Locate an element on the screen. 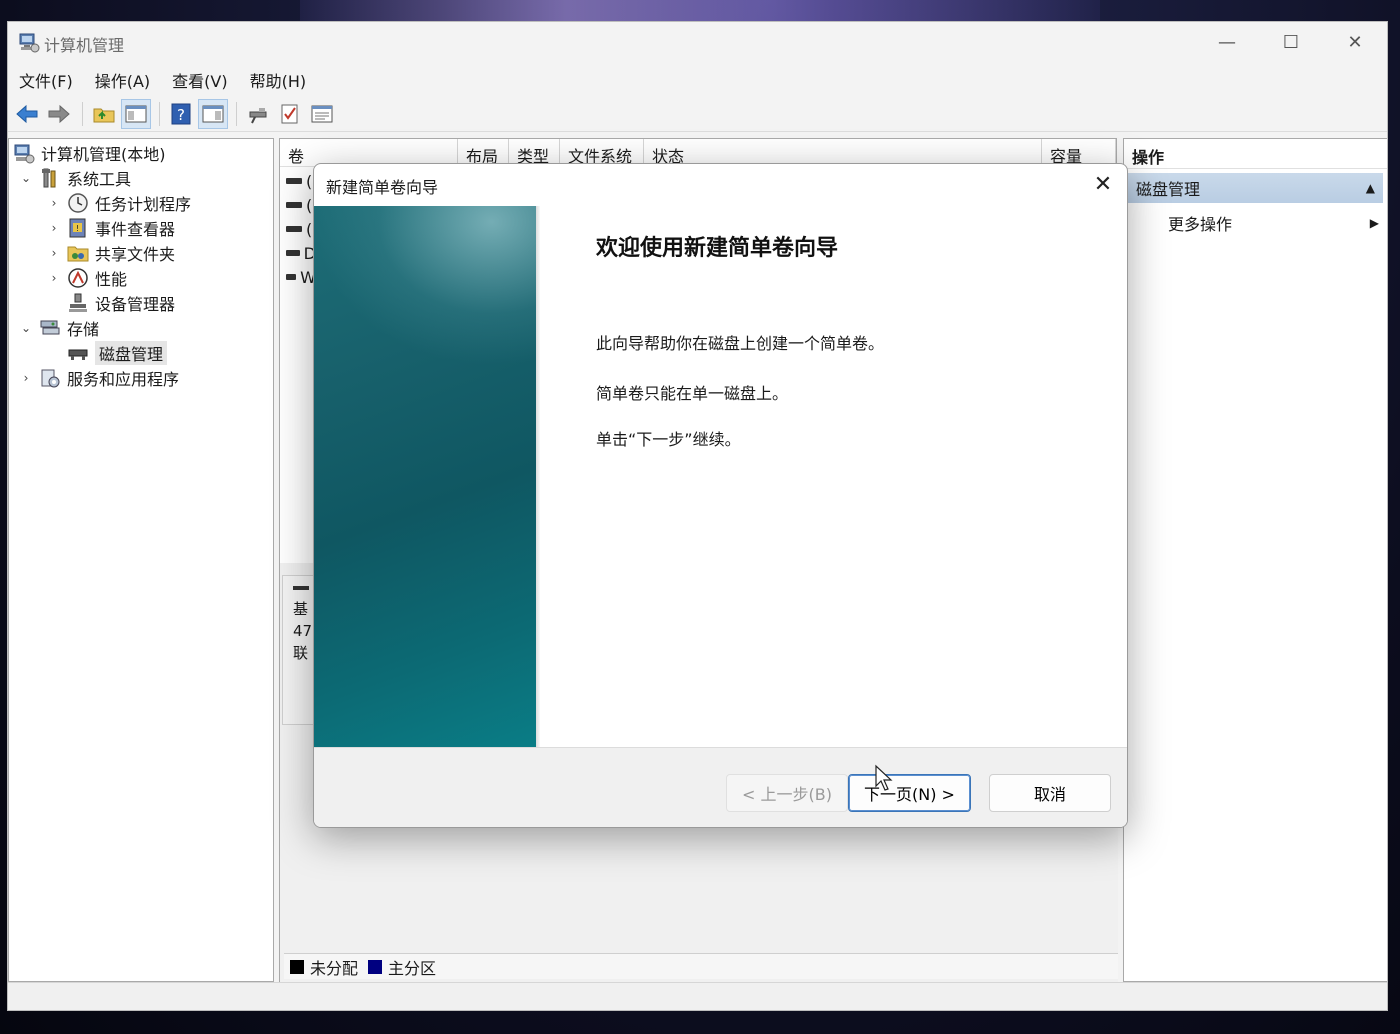 This screenshot has width=1400, height=1034. actions-section-disk-management: 磁盘管理 ▲ is located at coordinates (1255, 188).